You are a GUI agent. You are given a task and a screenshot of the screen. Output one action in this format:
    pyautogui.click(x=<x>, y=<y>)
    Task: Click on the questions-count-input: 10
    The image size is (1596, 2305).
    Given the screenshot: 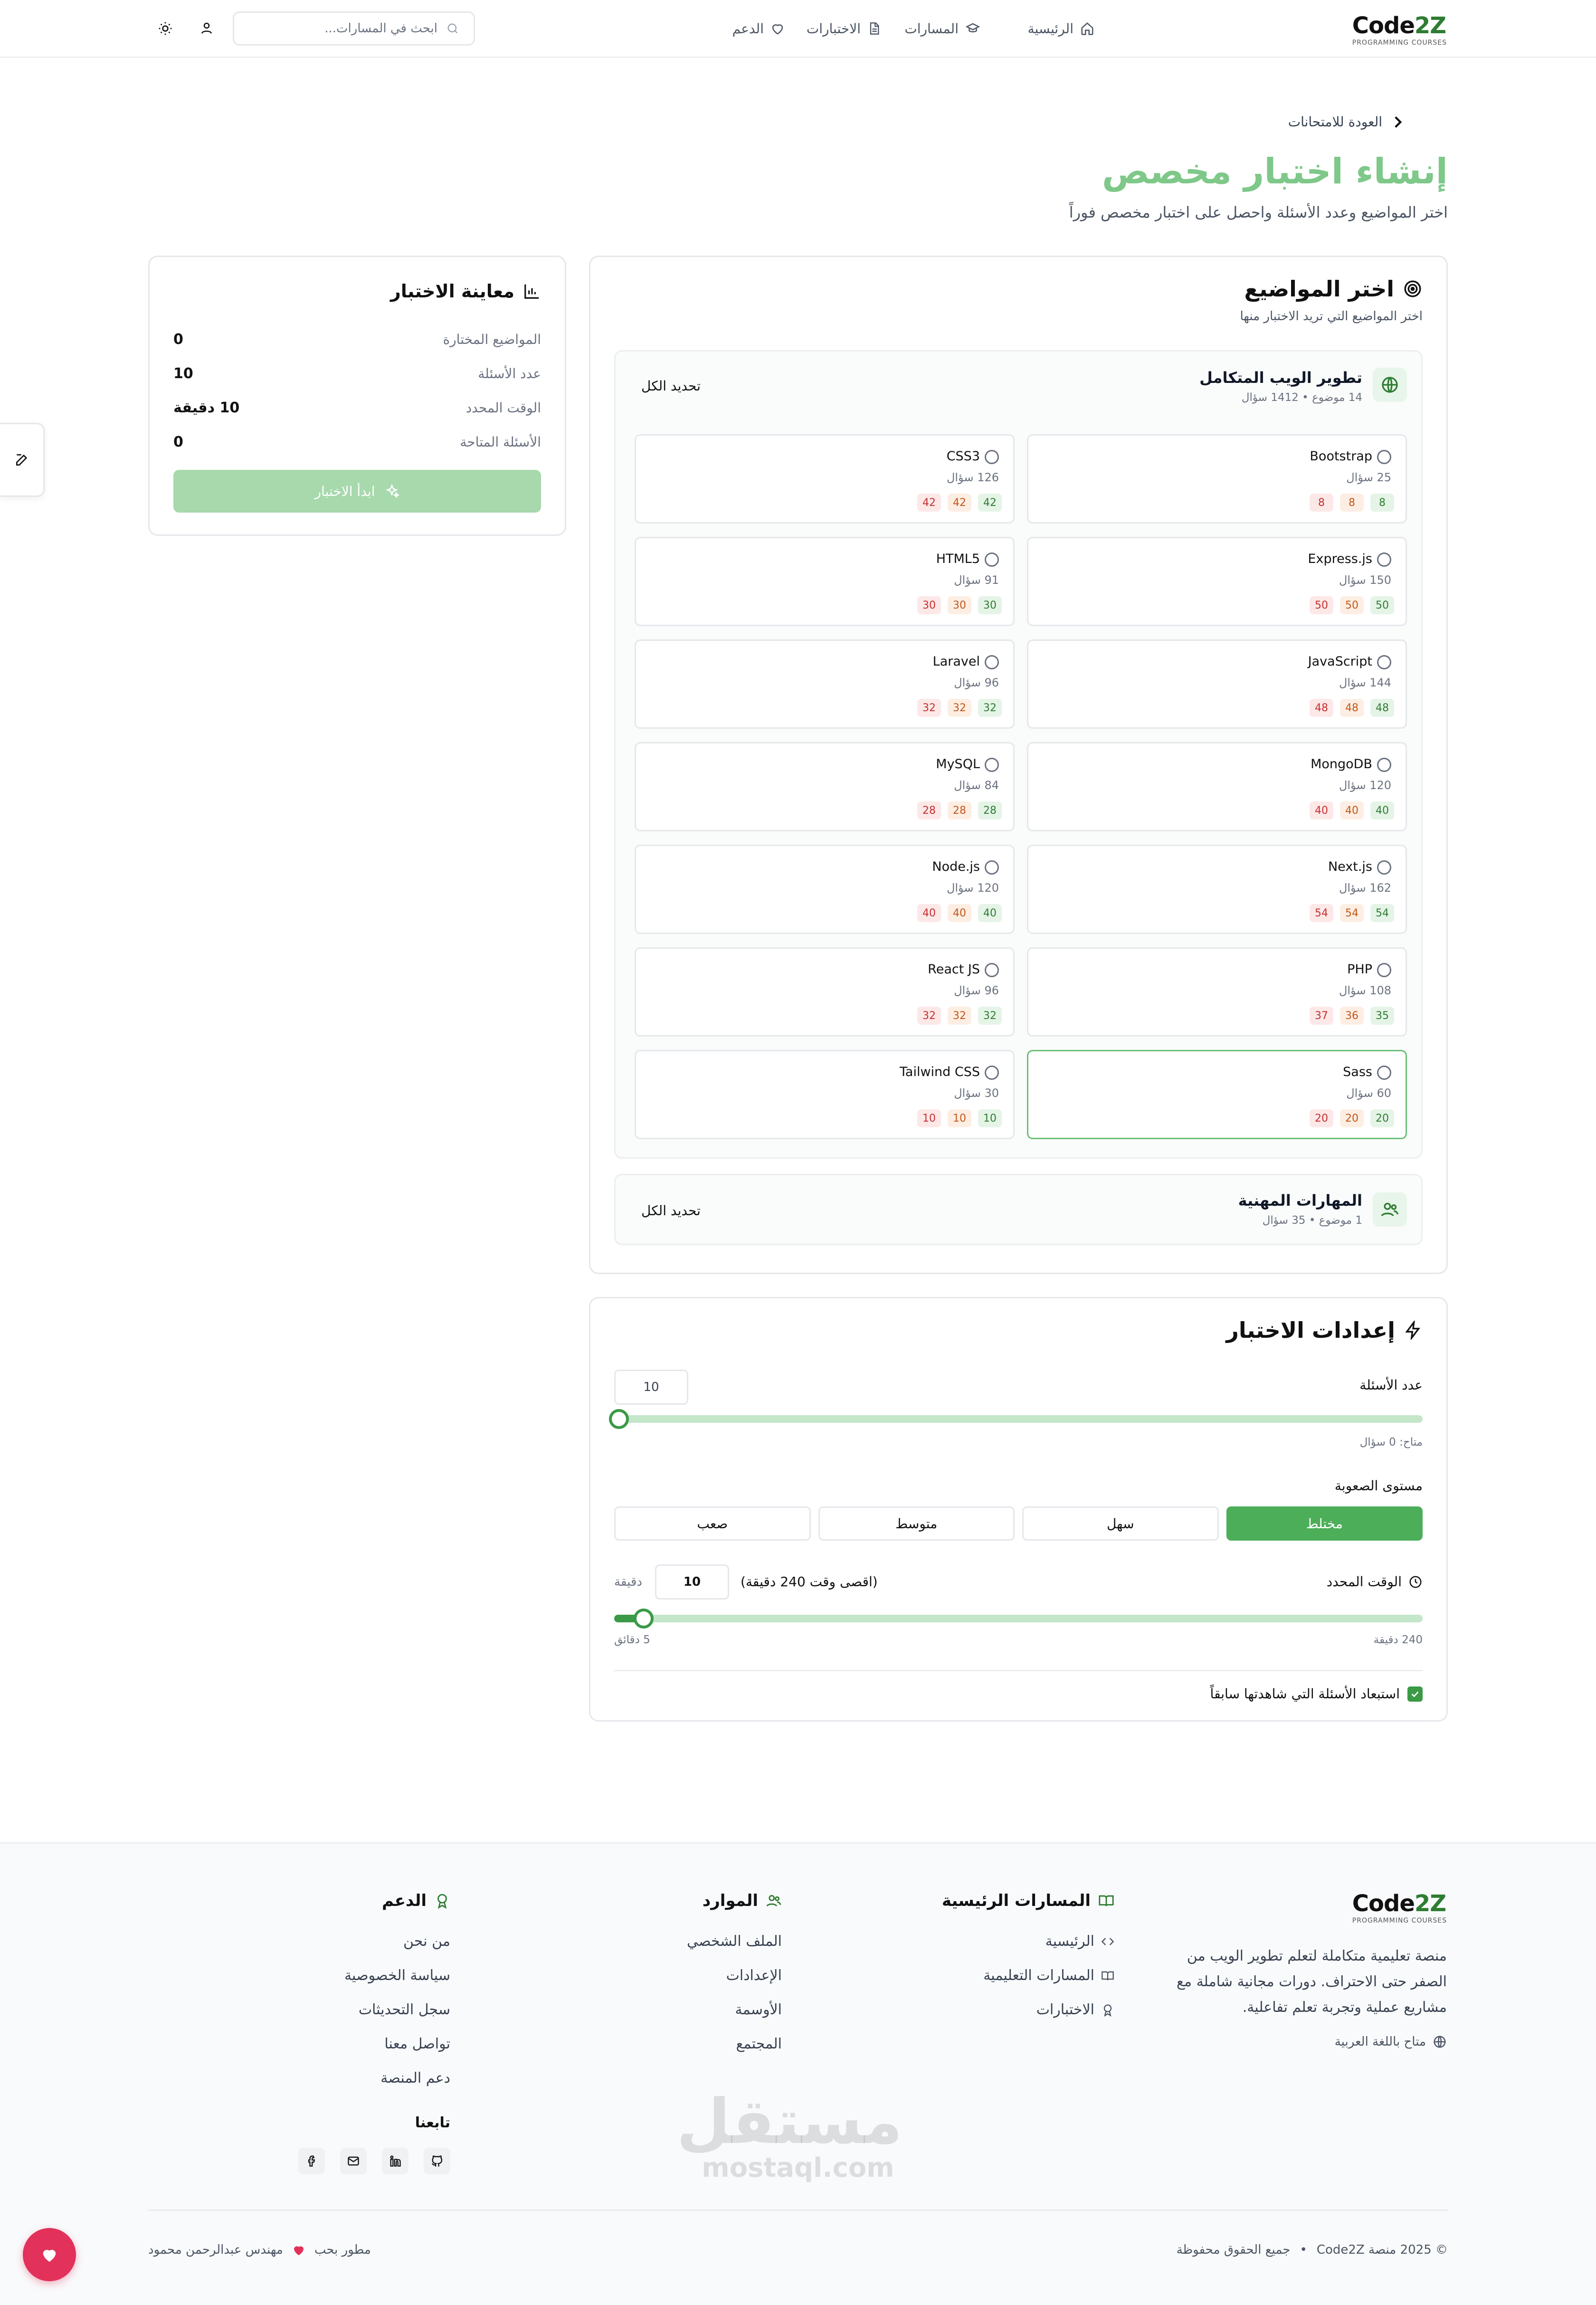 What is the action you would take?
    pyautogui.click(x=651, y=1387)
    